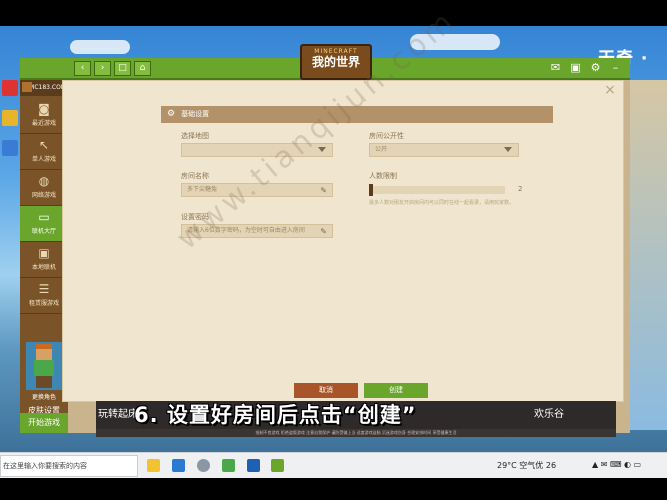 The height and width of the screenshot is (500, 667). Describe the element at coordinates (396, 390) in the screenshot. I see `create-button: 创建` at that location.